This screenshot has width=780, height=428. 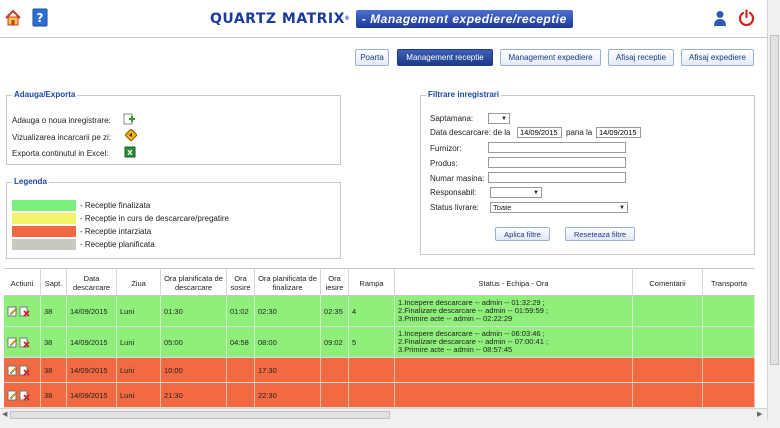 I want to click on table-row: 38 14/09/2015 Luni 10:00 17:30, so click(x=379, y=370).